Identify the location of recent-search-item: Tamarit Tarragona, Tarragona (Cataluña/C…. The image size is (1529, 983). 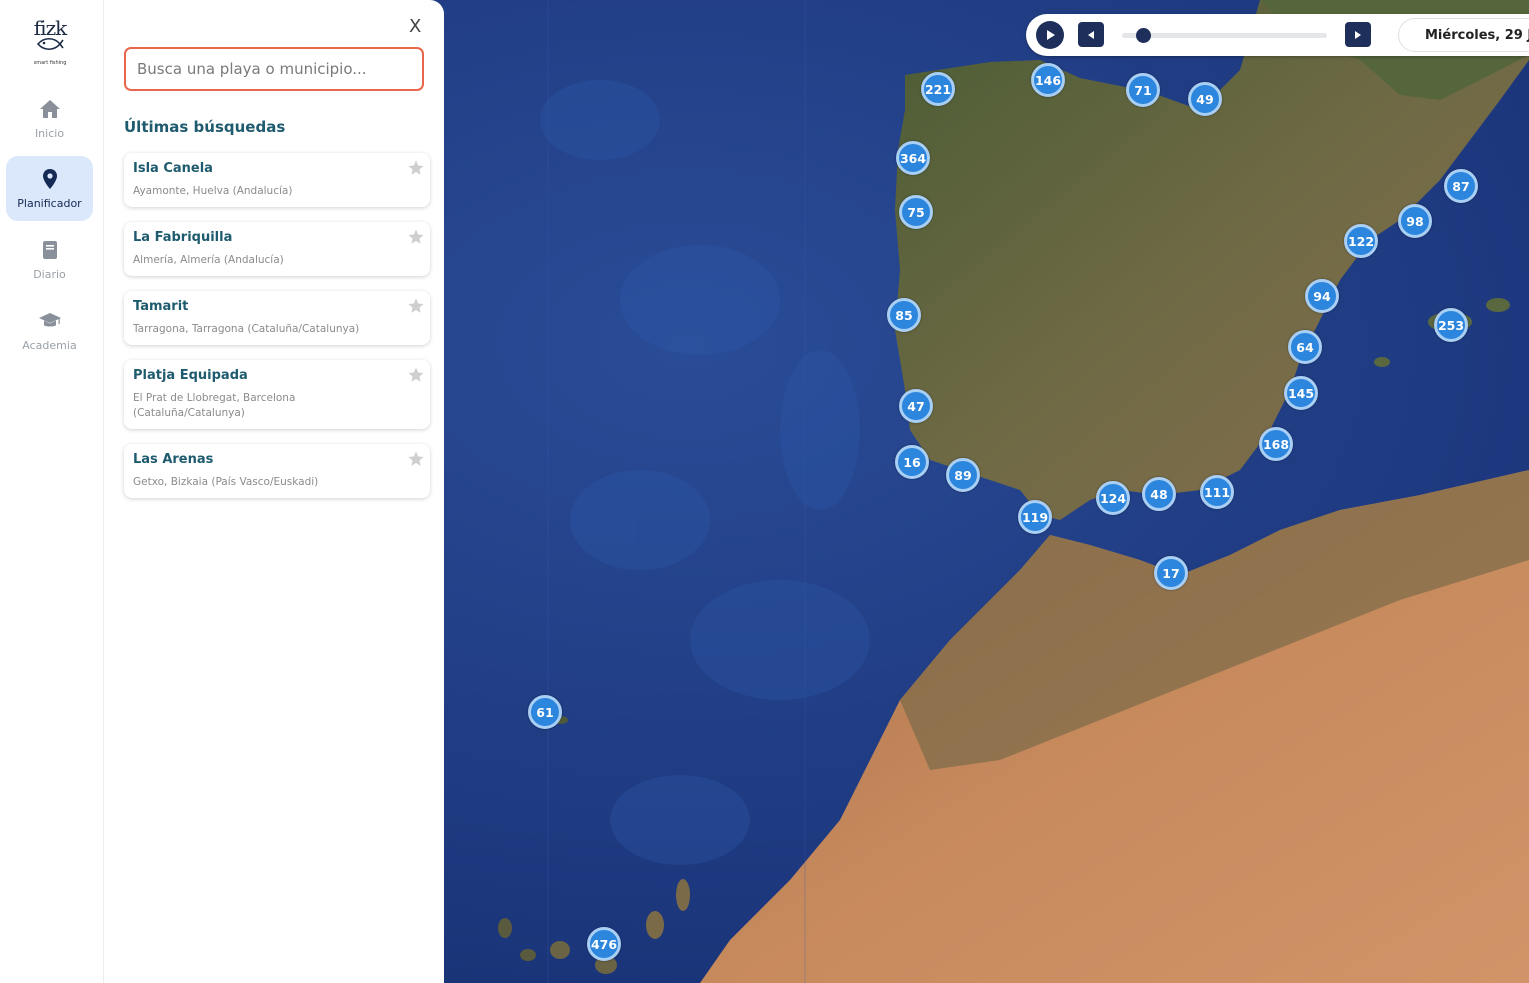
(277, 318).